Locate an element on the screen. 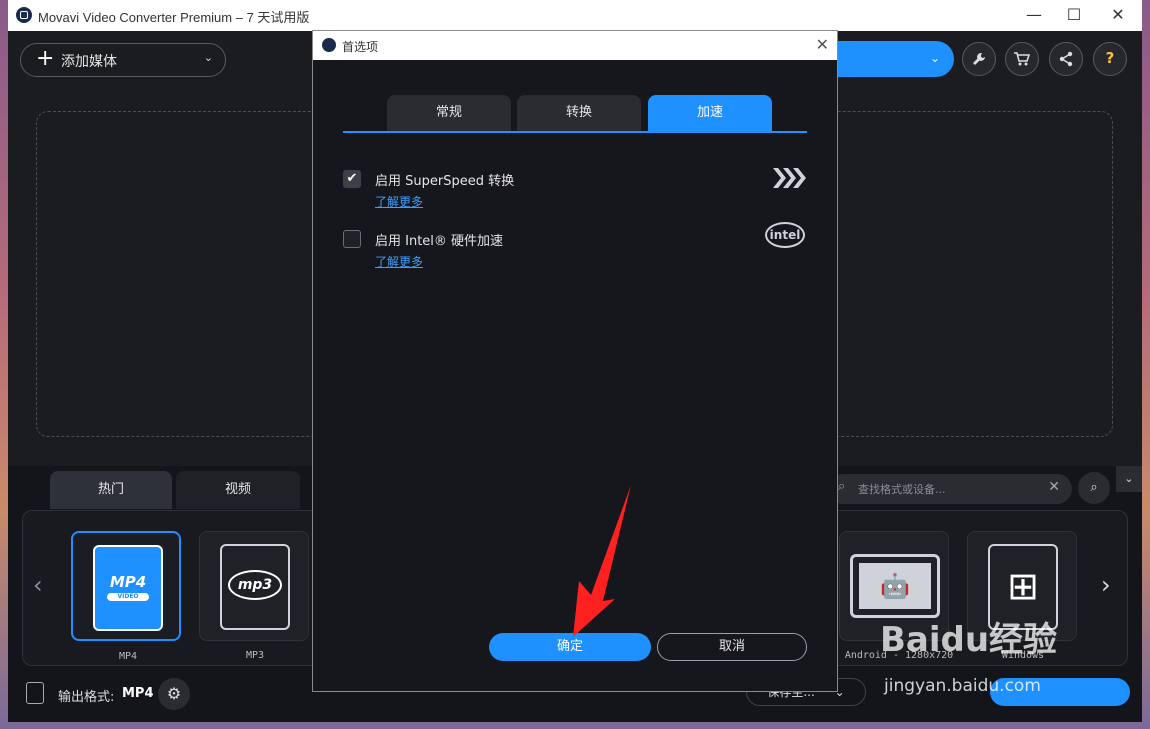  intel-label: 启用 Intel® 硬件加速 is located at coordinates (439, 241).